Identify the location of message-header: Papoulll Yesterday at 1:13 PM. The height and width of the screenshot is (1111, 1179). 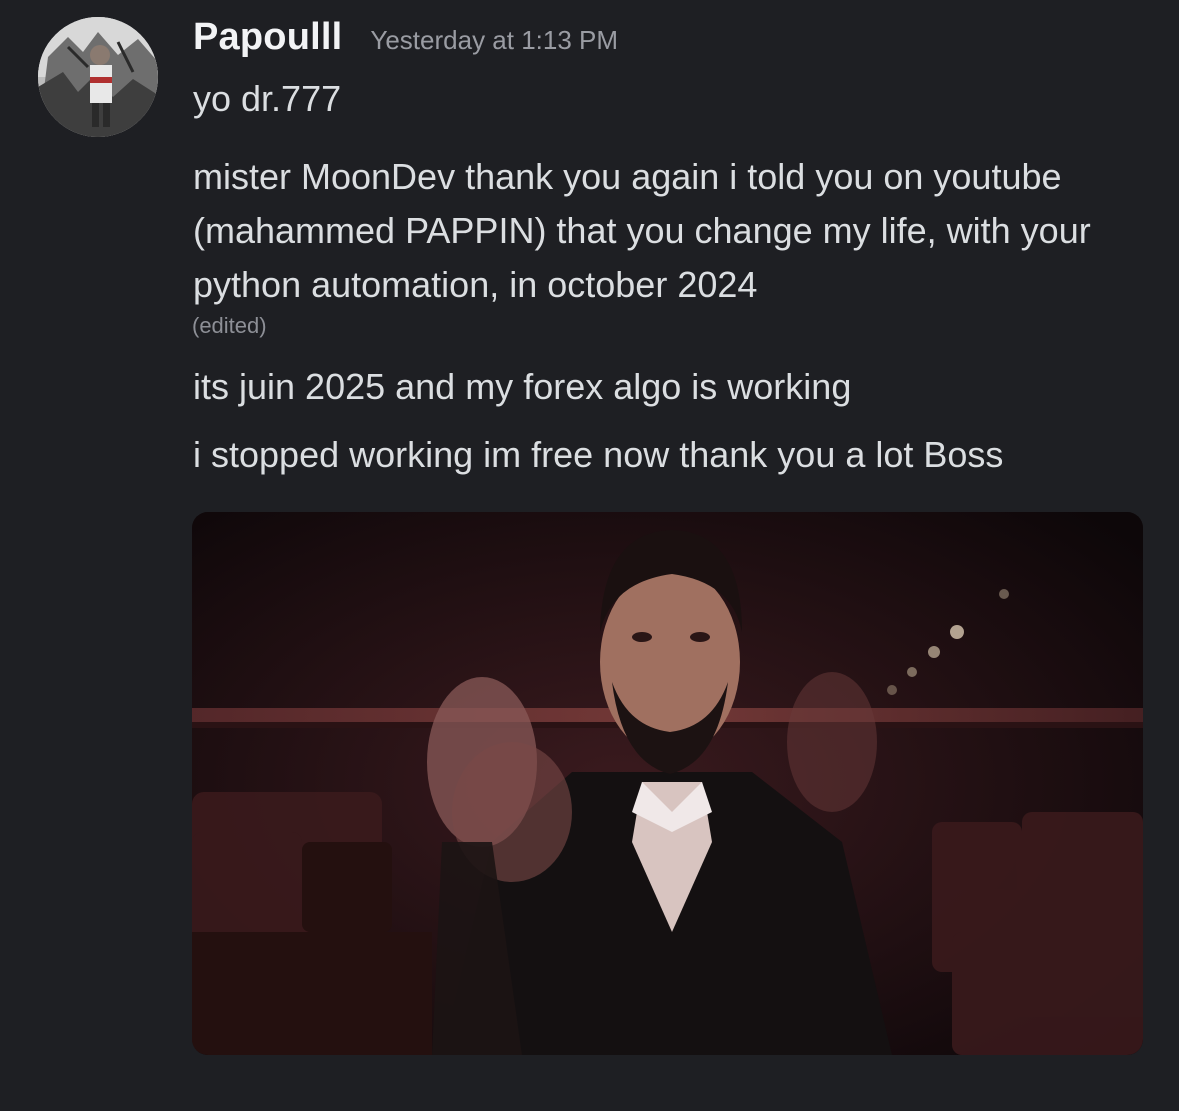
(405, 41).